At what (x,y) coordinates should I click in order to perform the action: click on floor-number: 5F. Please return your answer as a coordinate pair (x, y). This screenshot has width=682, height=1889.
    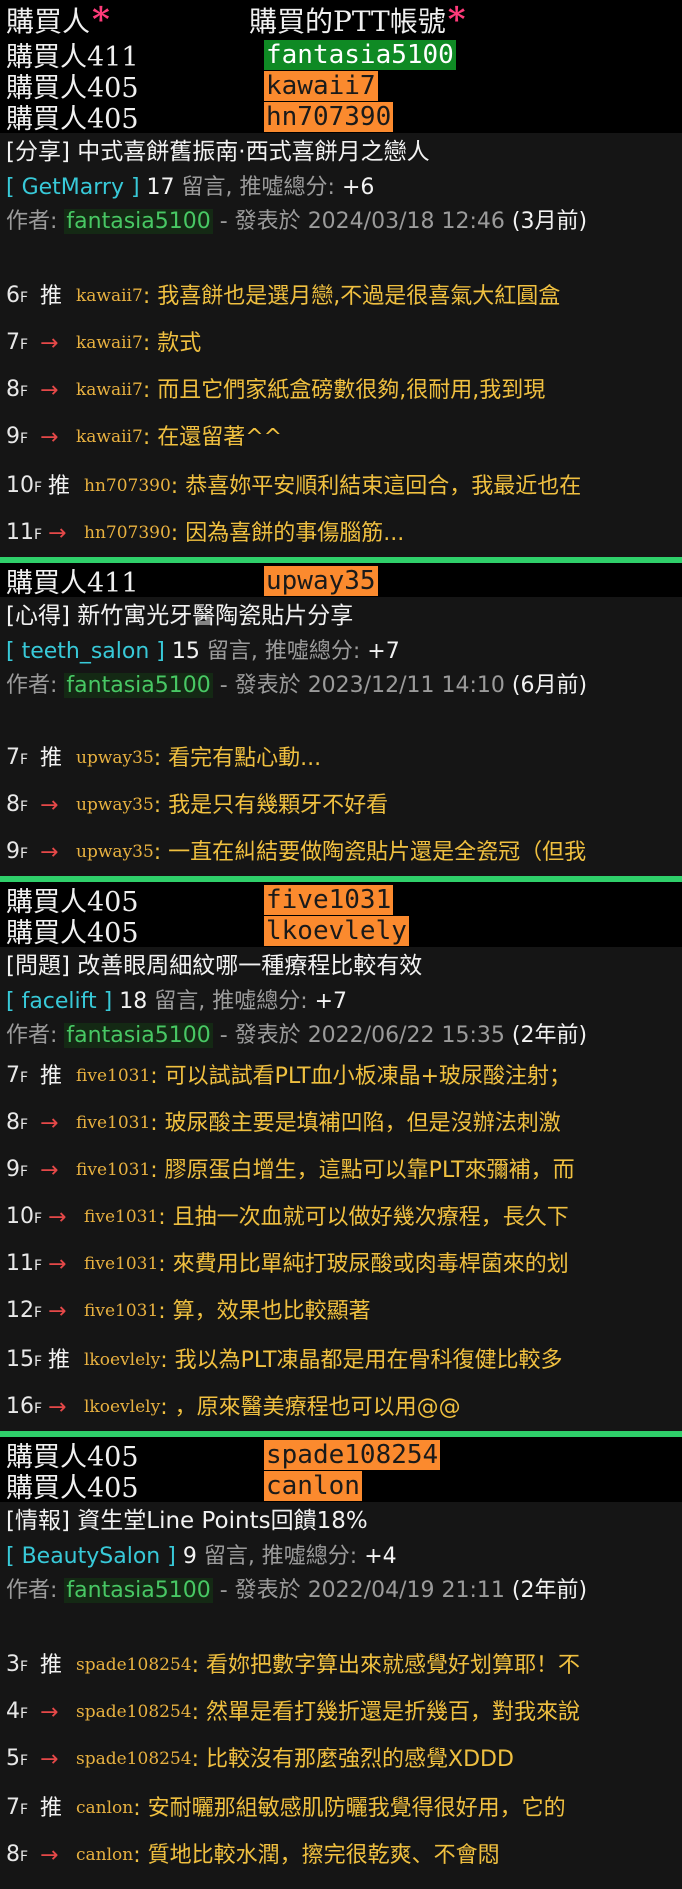
    Looking at the image, I should click on (23, 1759).